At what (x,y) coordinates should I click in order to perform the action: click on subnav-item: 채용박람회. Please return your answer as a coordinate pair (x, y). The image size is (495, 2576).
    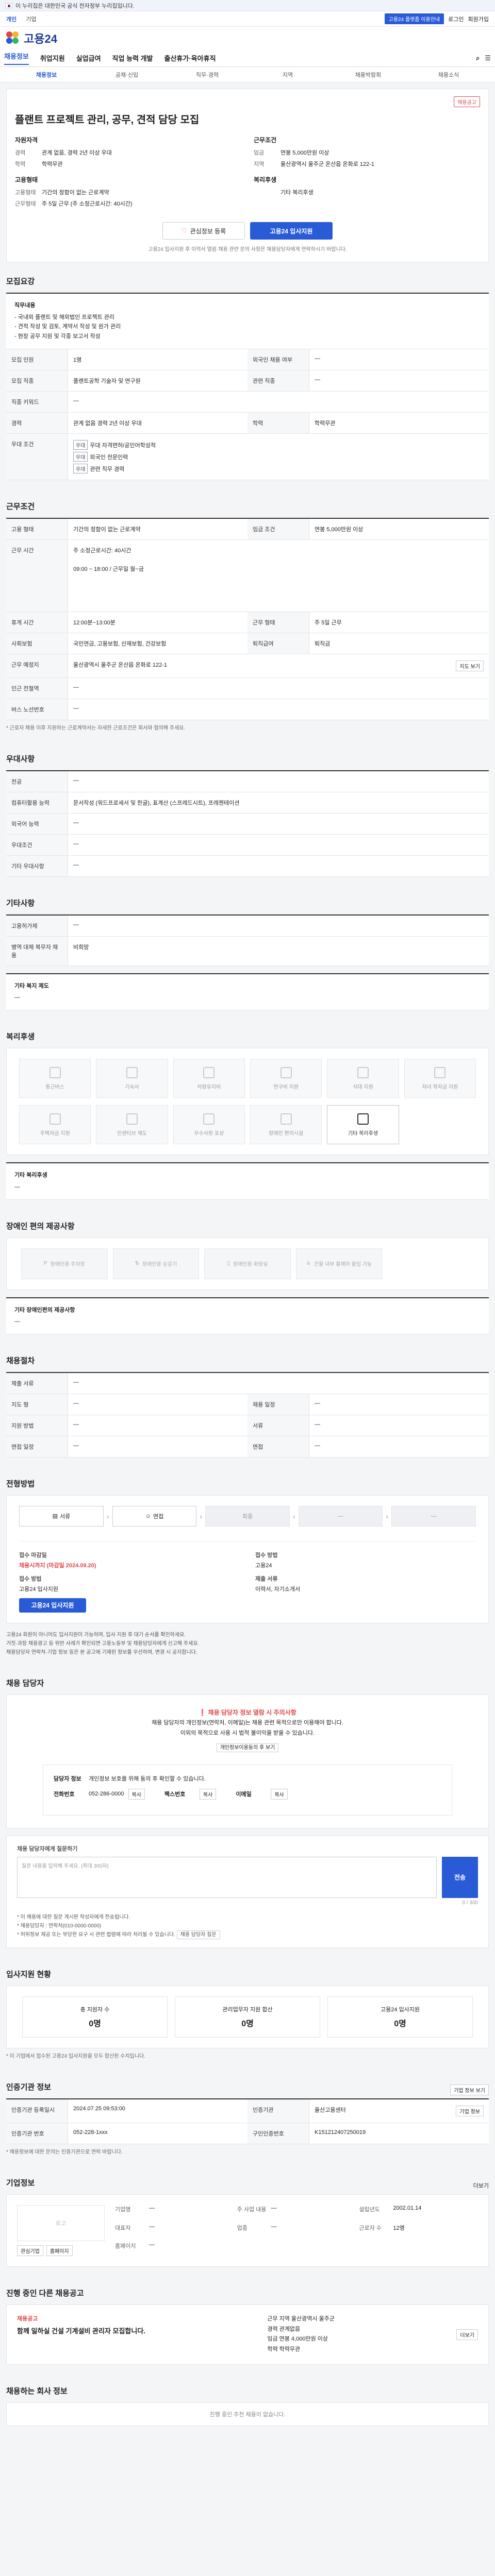
    Looking at the image, I should click on (368, 75).